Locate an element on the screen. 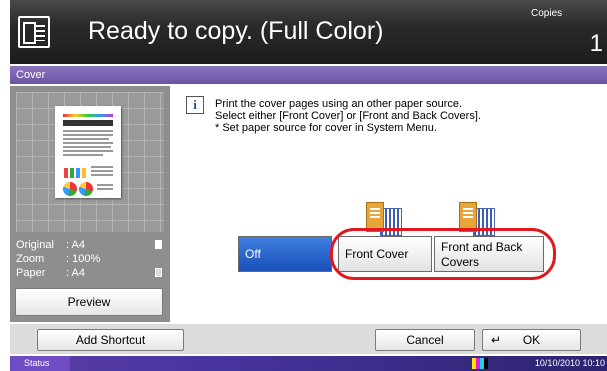 The image size is (607, 371). document-thumbnail is located at coordinates (88, 152).